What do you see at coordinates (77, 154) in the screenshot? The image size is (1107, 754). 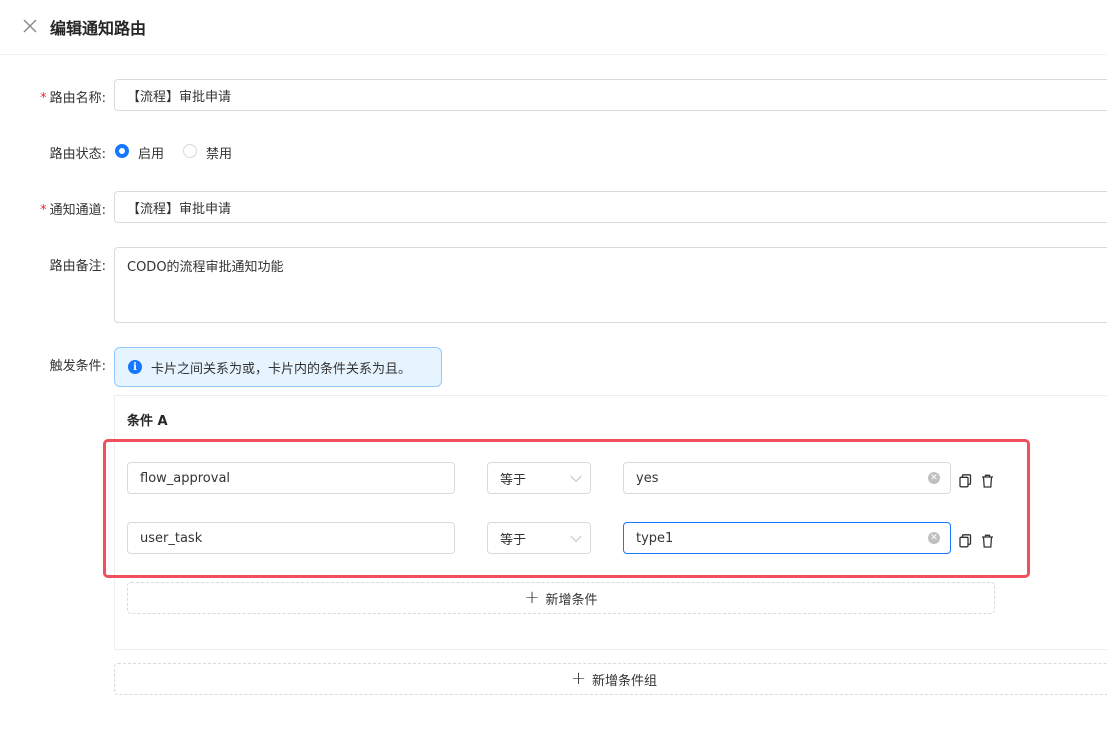 I see `route-status-label: 路由状态:` at bounding box center [77, 154].